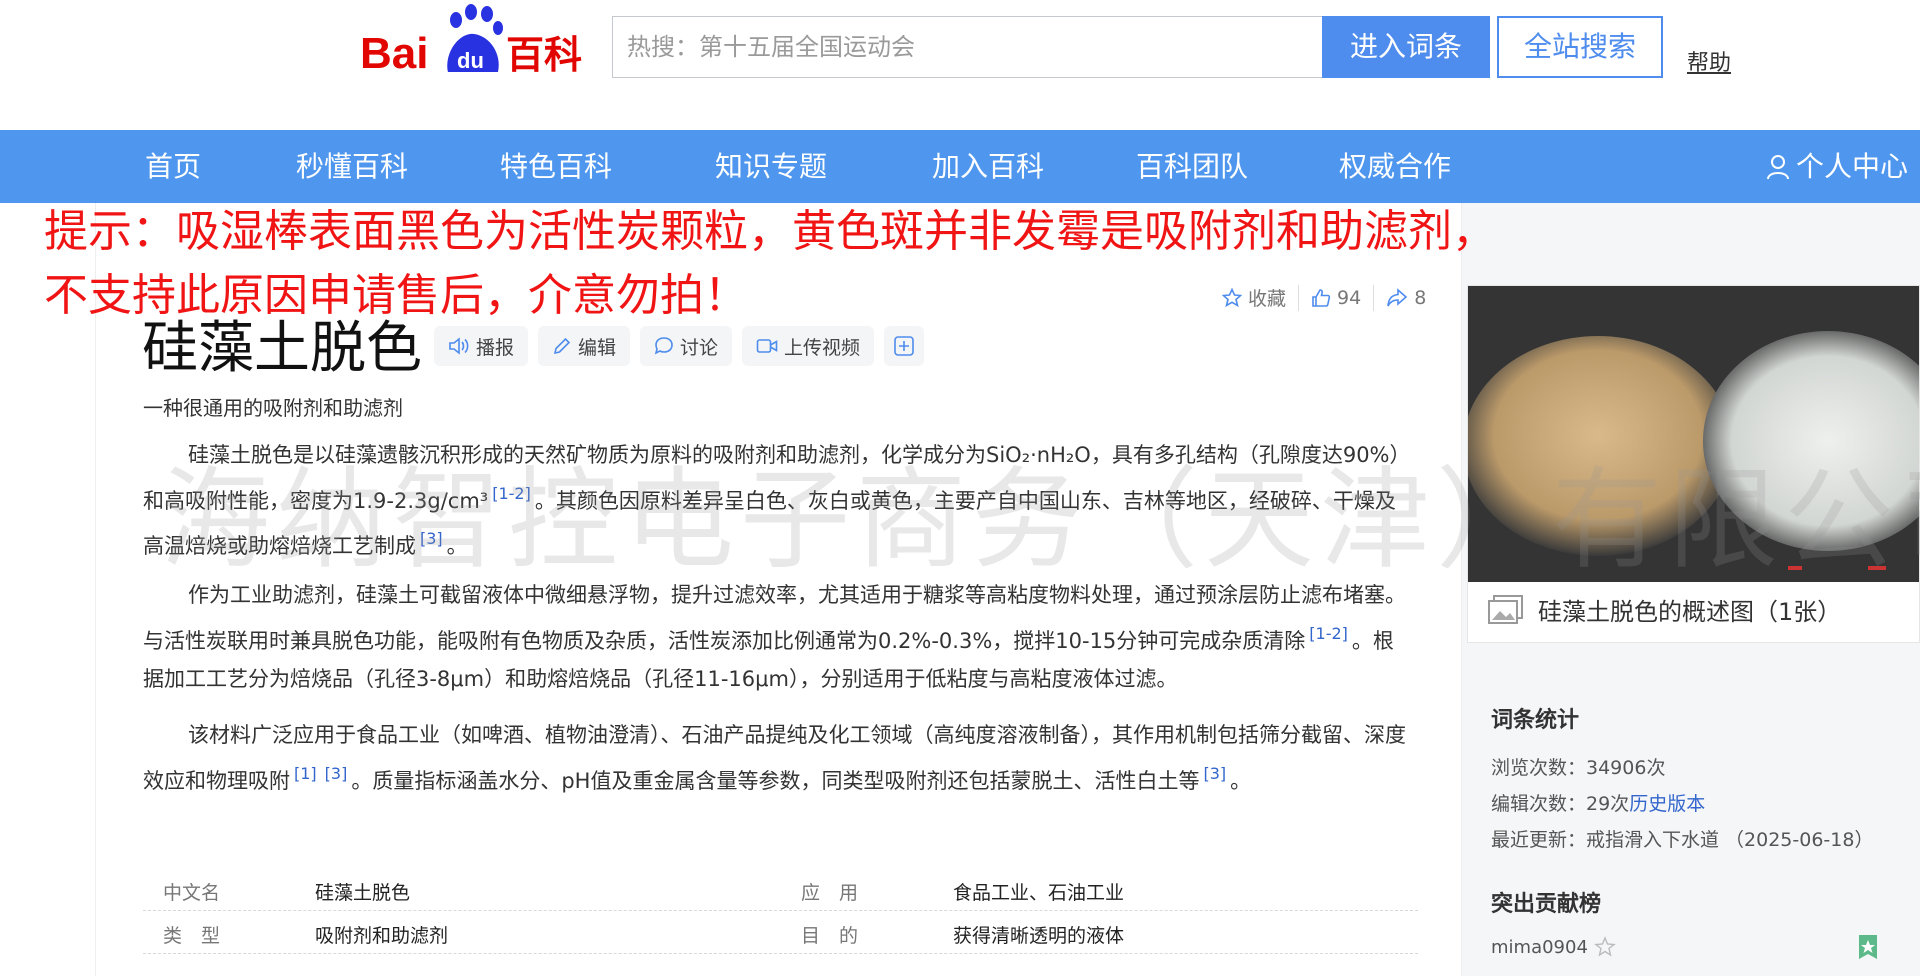 The image size is (1920, 976). I want to click on table-row: 中文名 硅藻土脱色 应 用 食品工业、石油工业, so click(780, 889).